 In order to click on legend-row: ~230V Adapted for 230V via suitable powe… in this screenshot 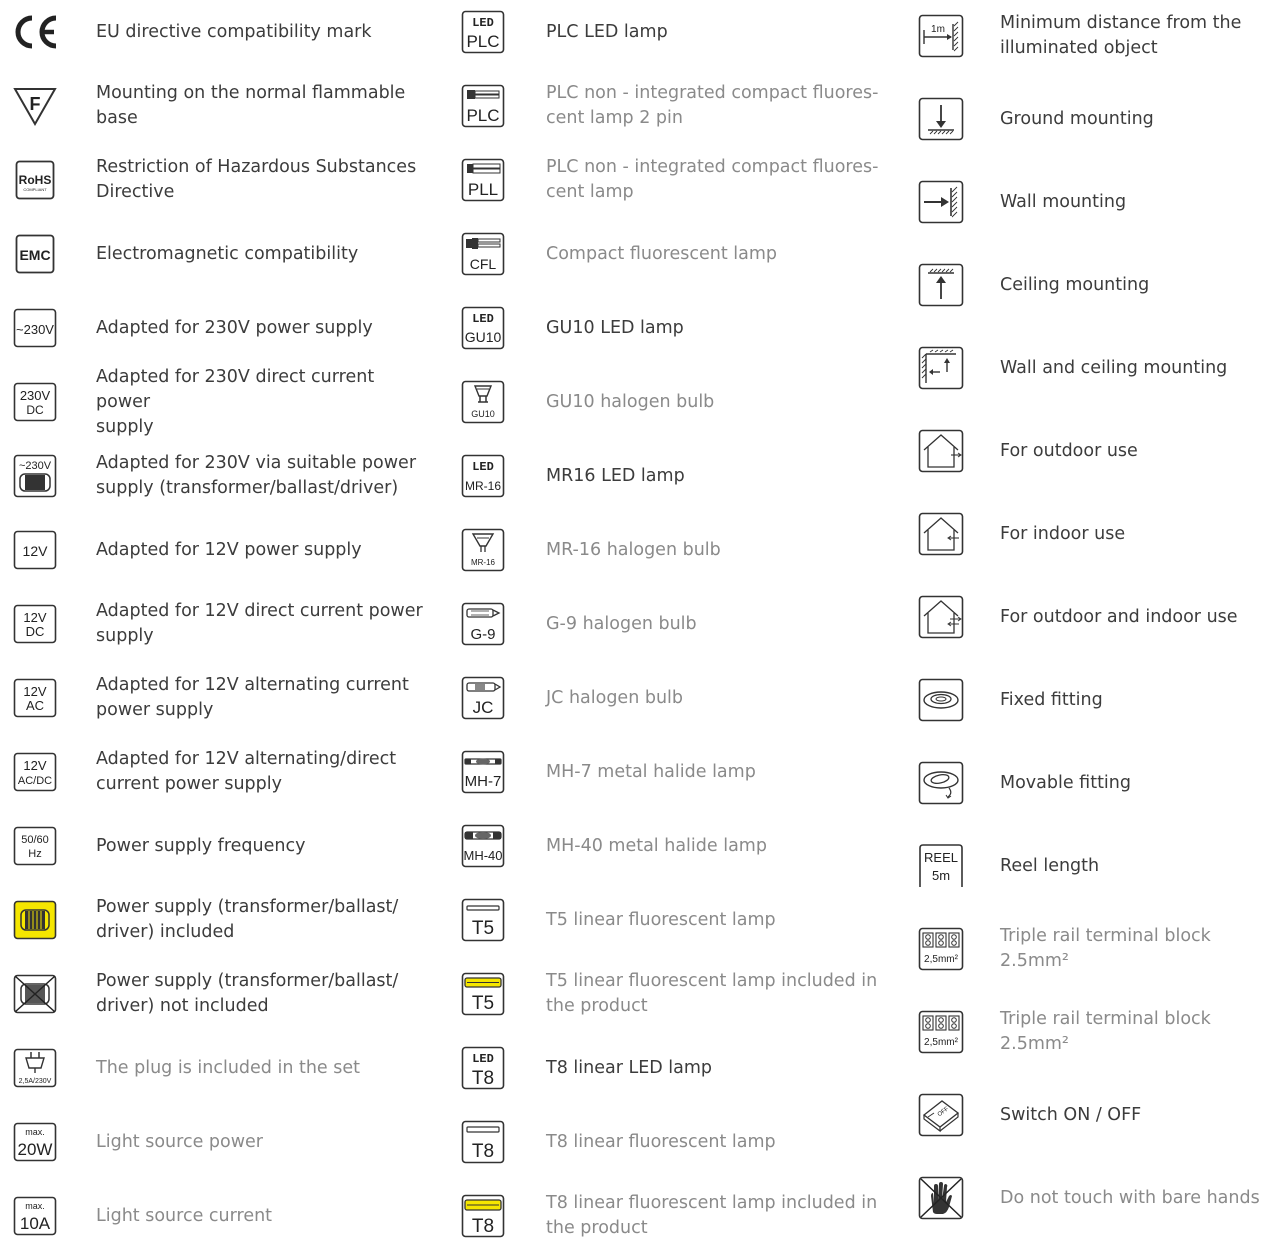, I will do `click(214, 476)`.